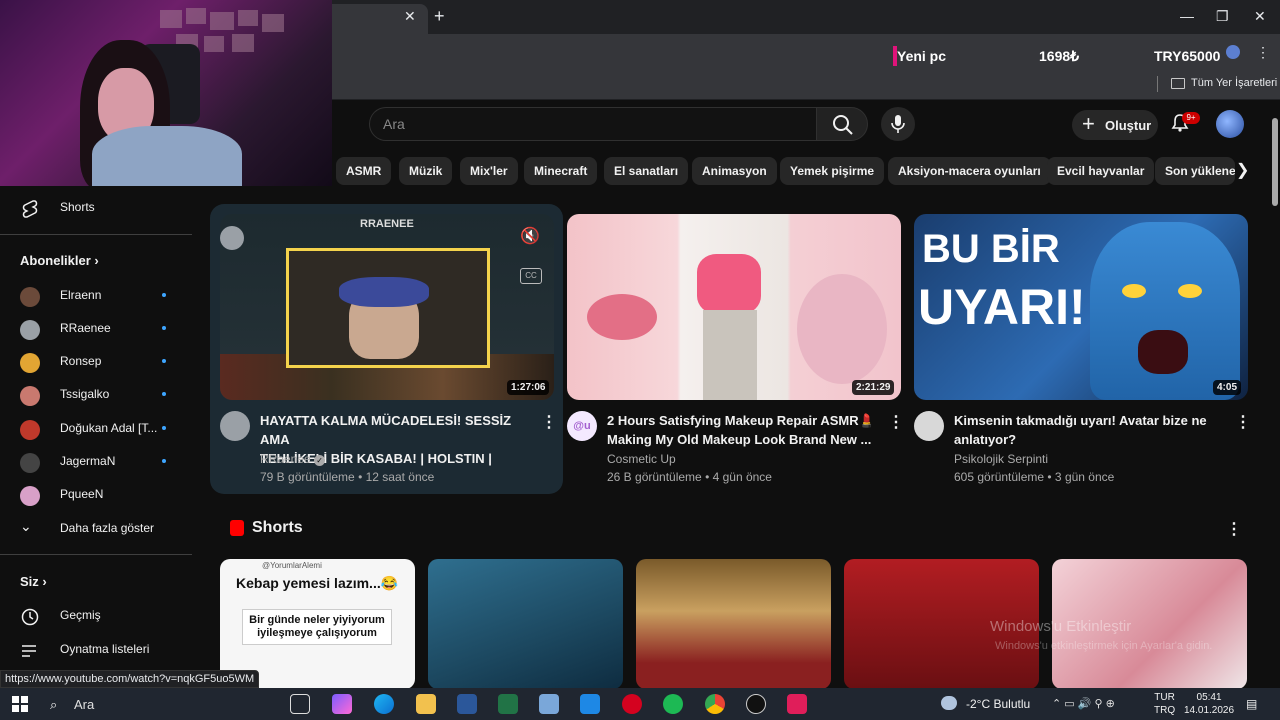 This screenshot has width=1280, height=720. Describe the element at coordinates (96, 328) in the screenshot. I see `subscription-item: RRaenee` at that location.